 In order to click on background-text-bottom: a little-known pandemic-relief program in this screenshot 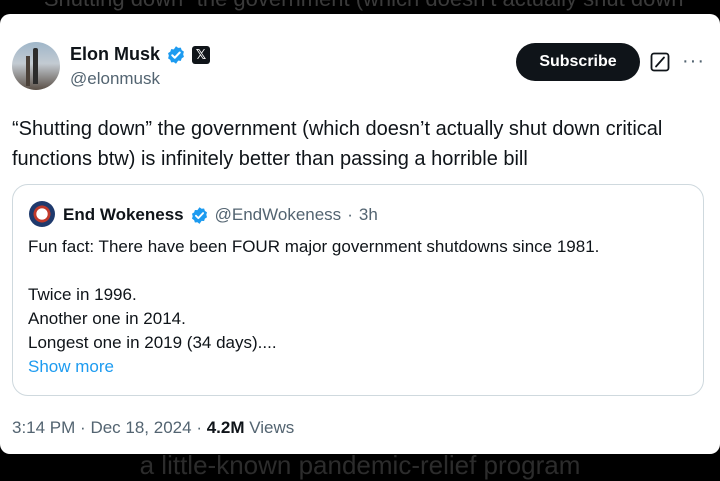, I will do `click(360, 465)`.